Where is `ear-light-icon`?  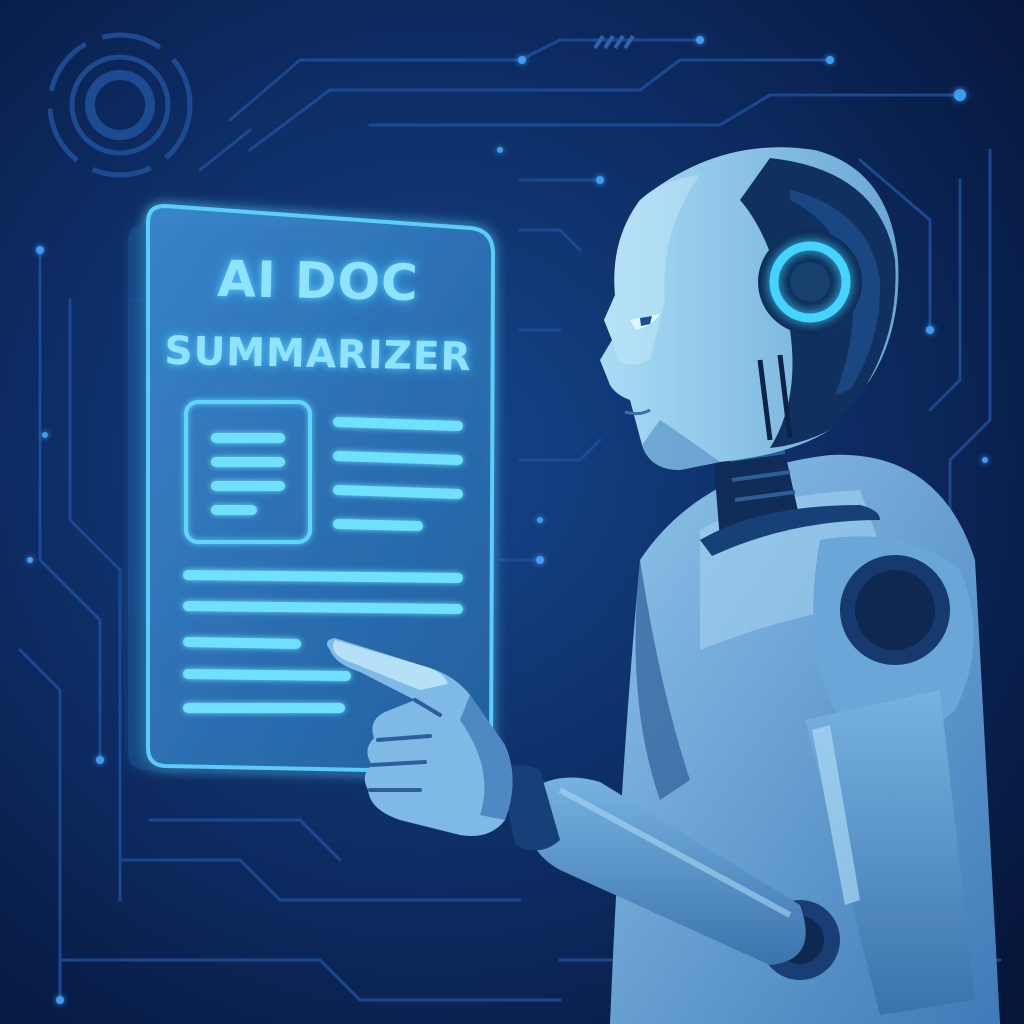
ear-light-icon is located at coordinates (810, 282).